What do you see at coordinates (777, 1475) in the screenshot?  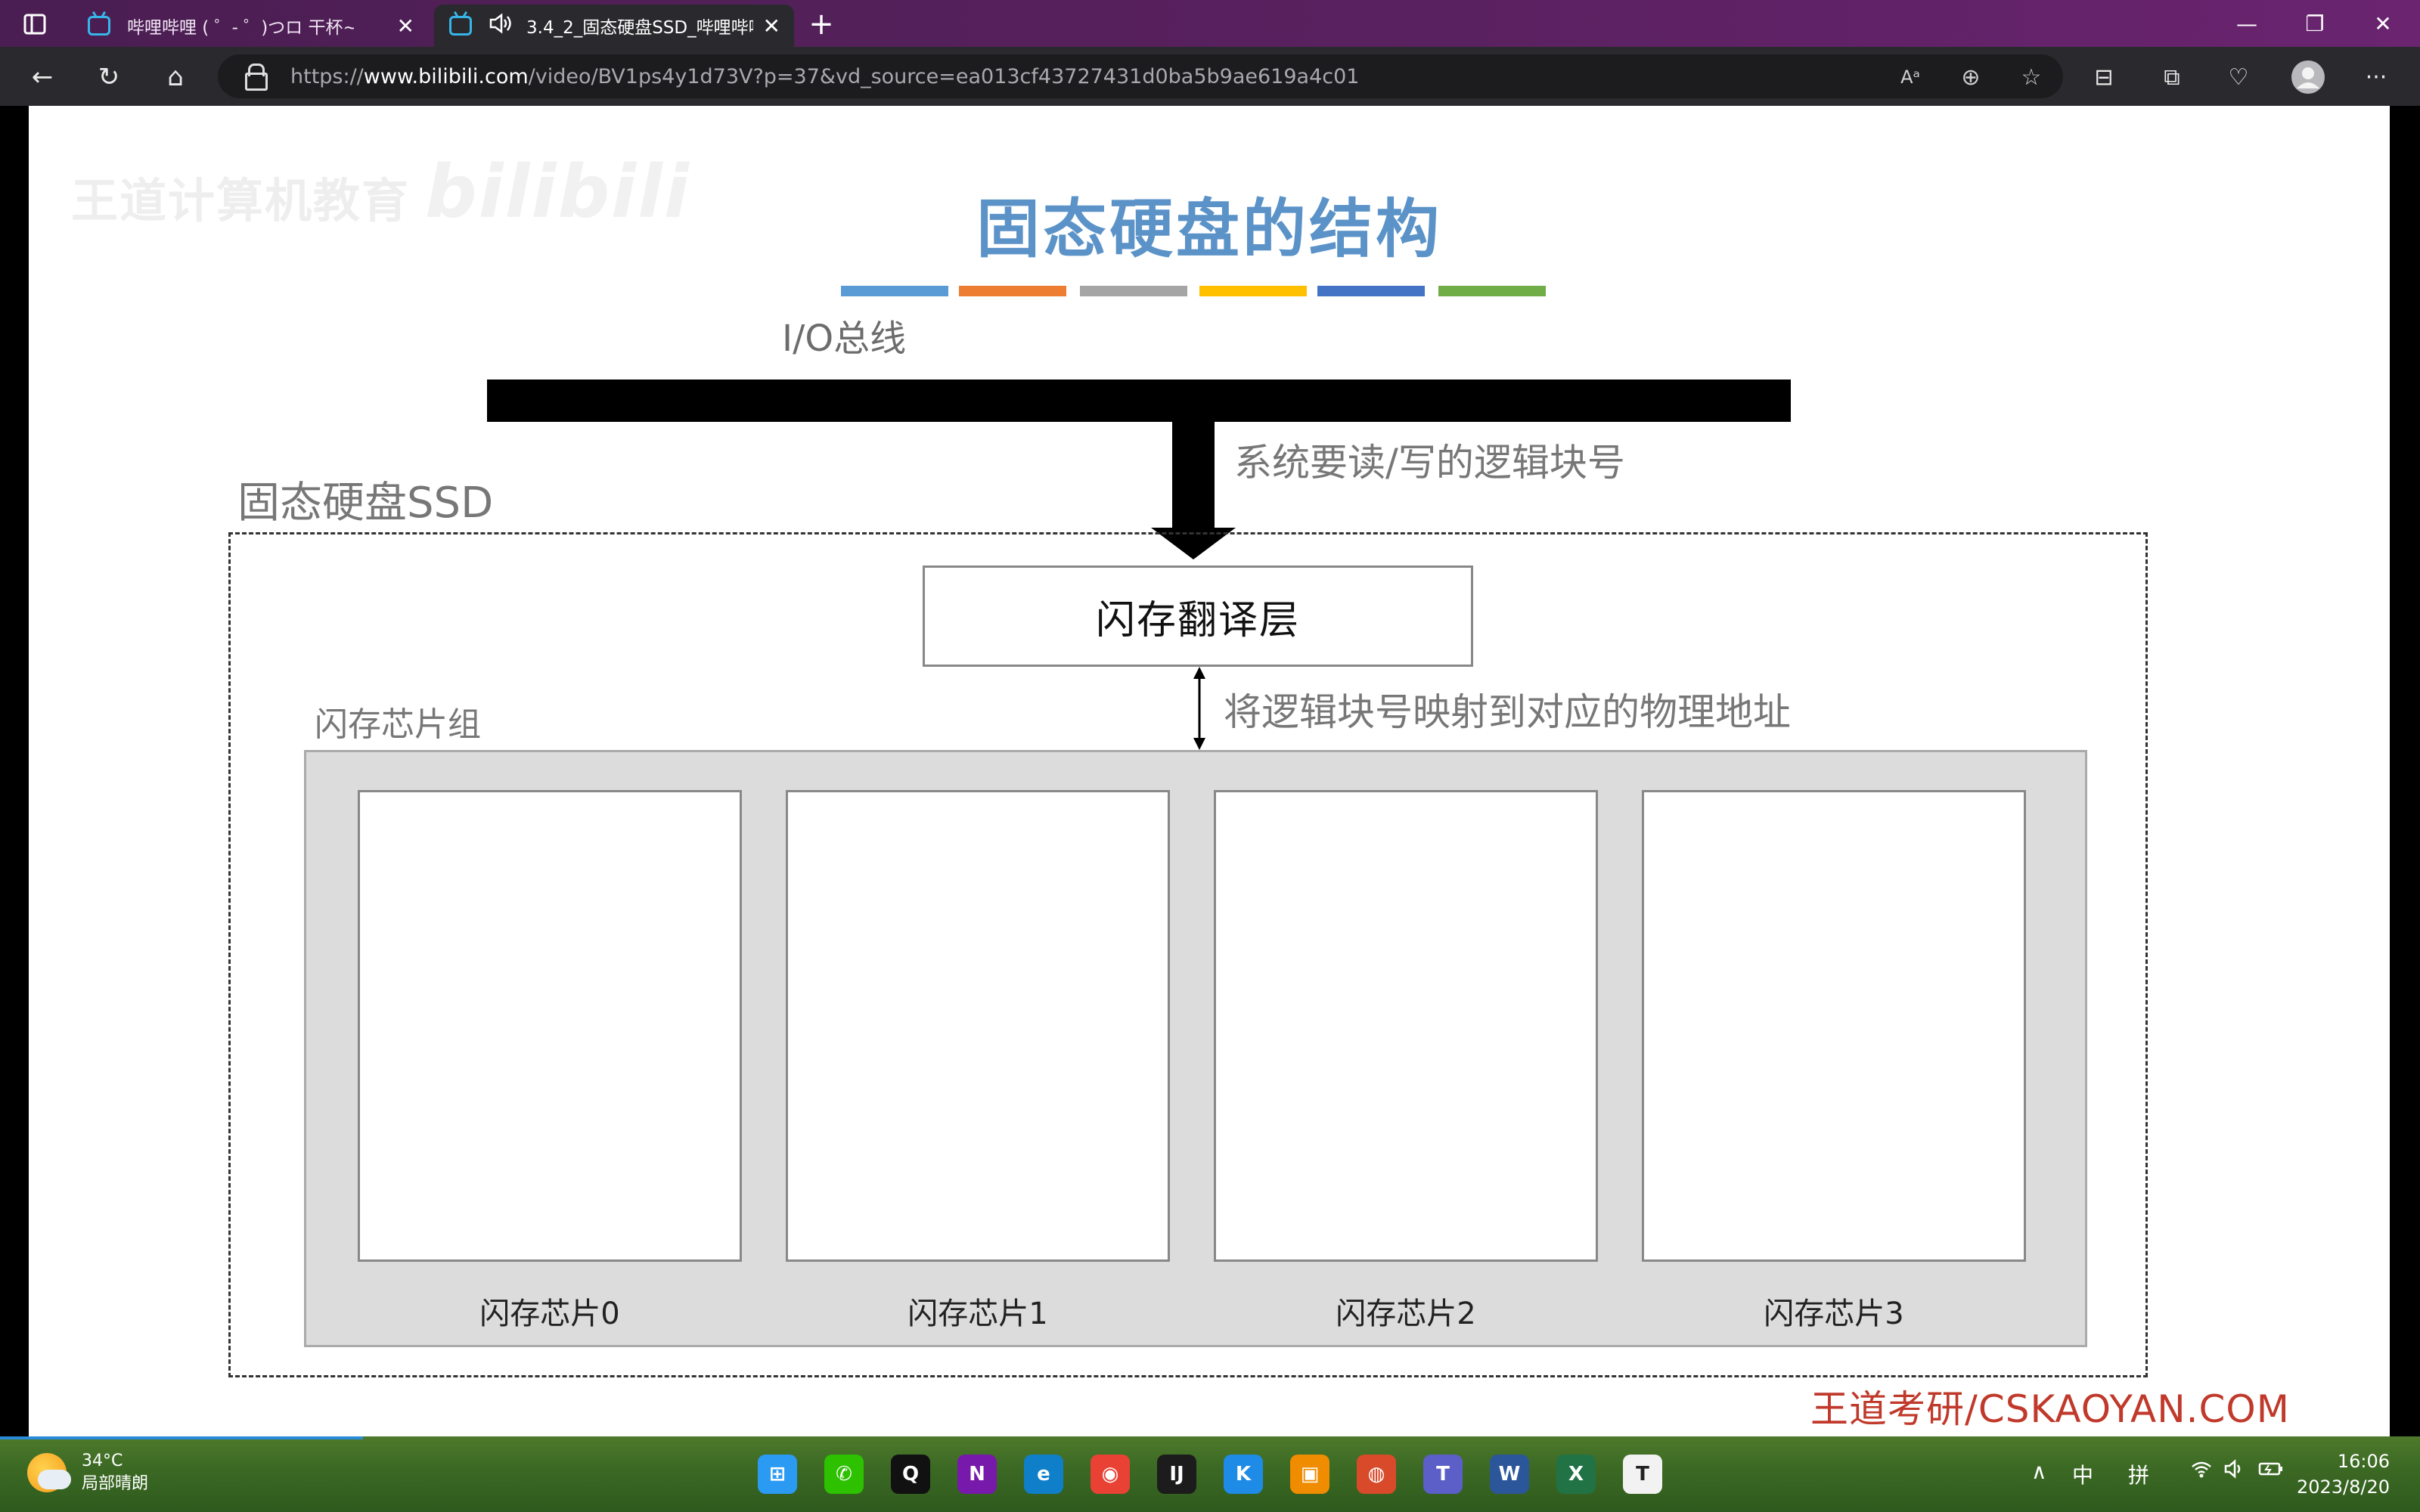 I see `start-icon: ⊞` at bounding box center [777, 1475].